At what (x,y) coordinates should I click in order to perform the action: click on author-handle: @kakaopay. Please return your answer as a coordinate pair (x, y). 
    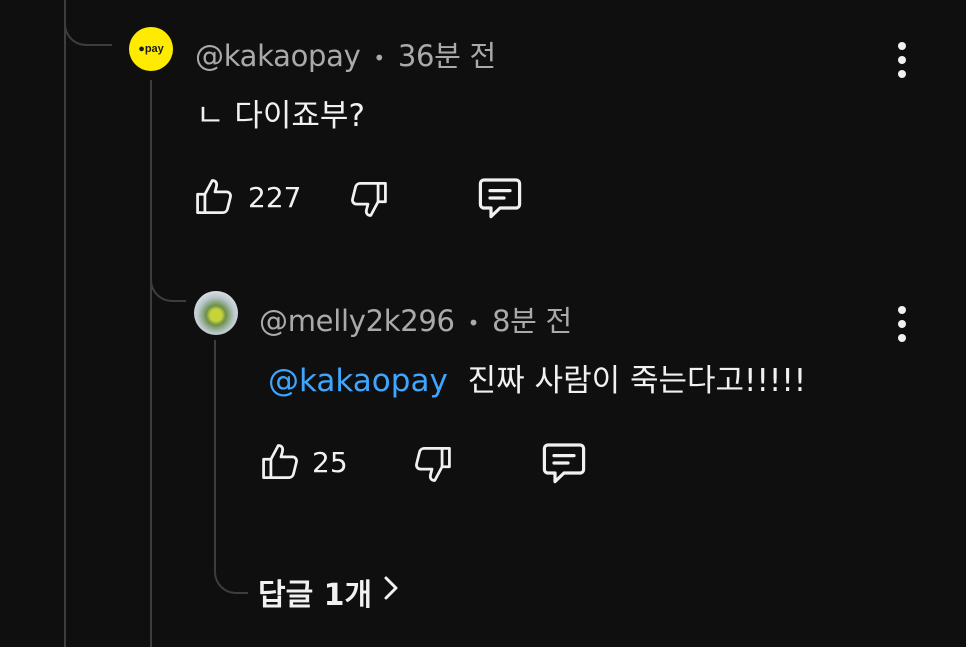
    Looking at the image, I should click on (278, 56).